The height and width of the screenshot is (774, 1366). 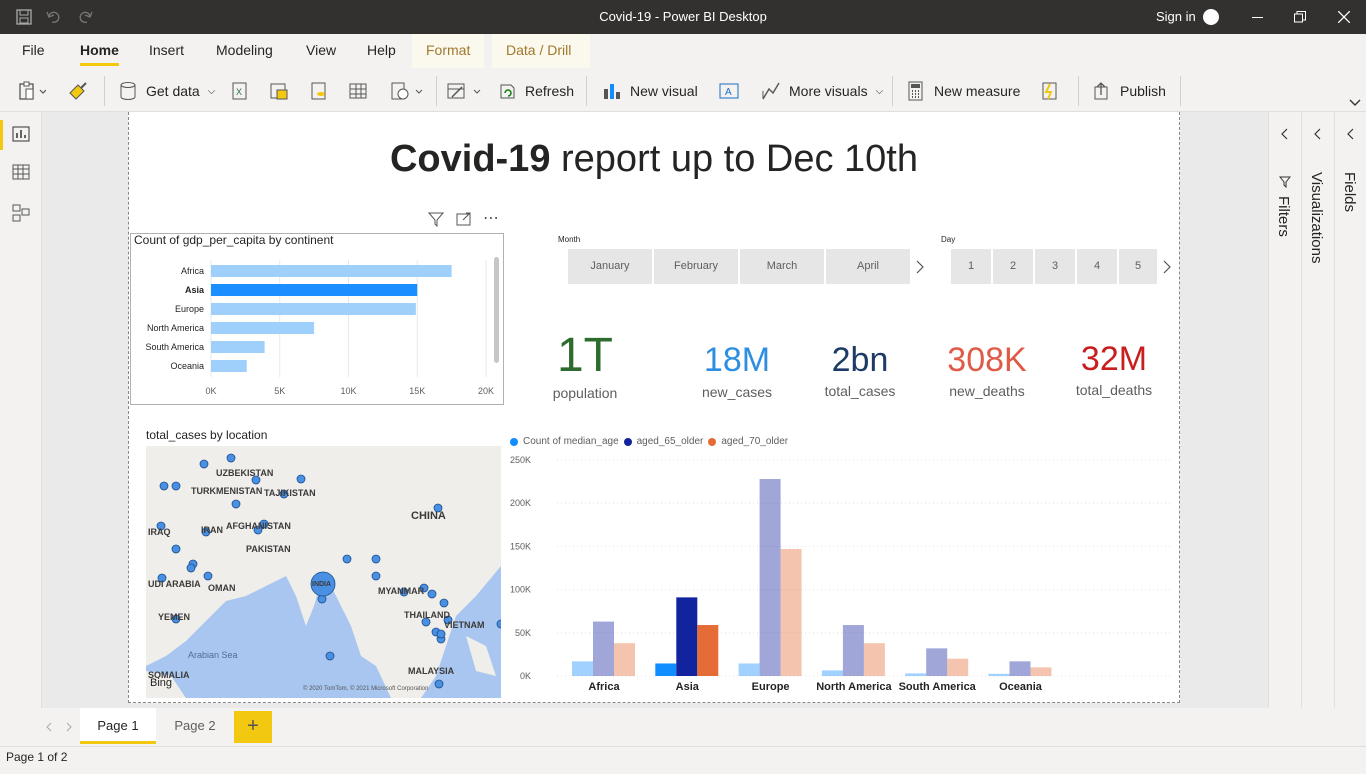 I want to click on dataset-button, so click(x=279, y=91).